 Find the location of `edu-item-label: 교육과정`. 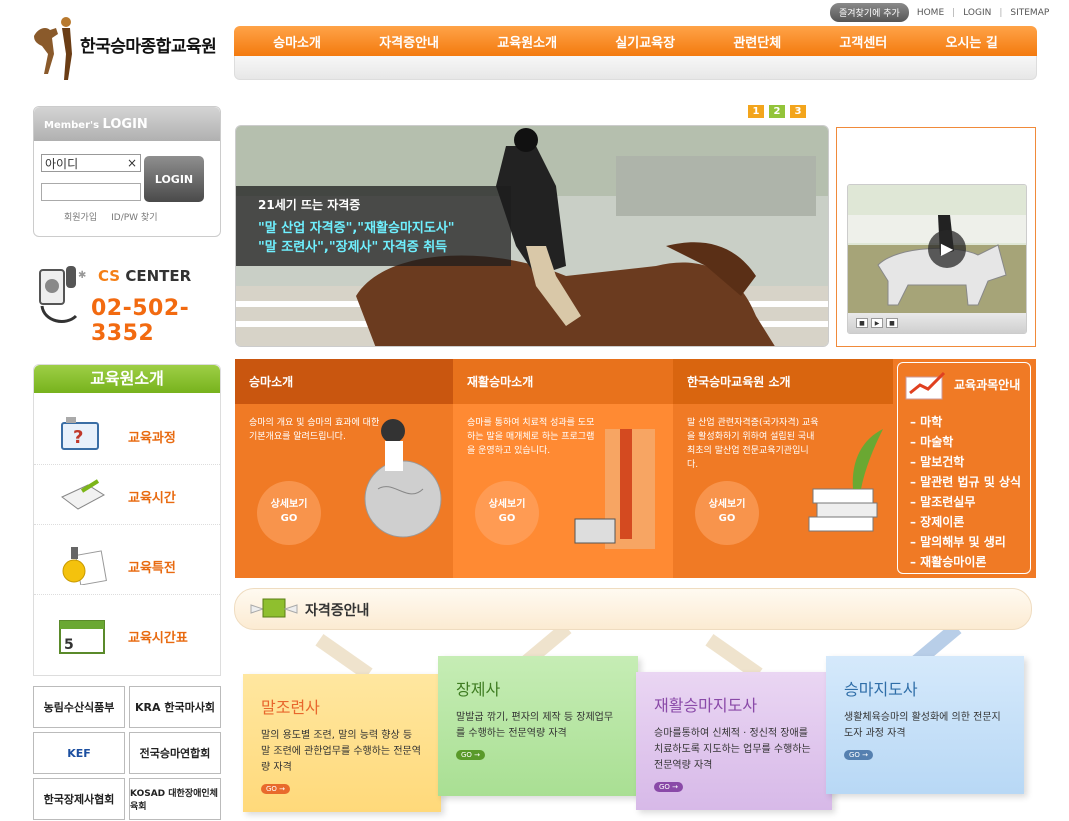

edu-item-label: 교육과정 is located at coordinates (152, 438).